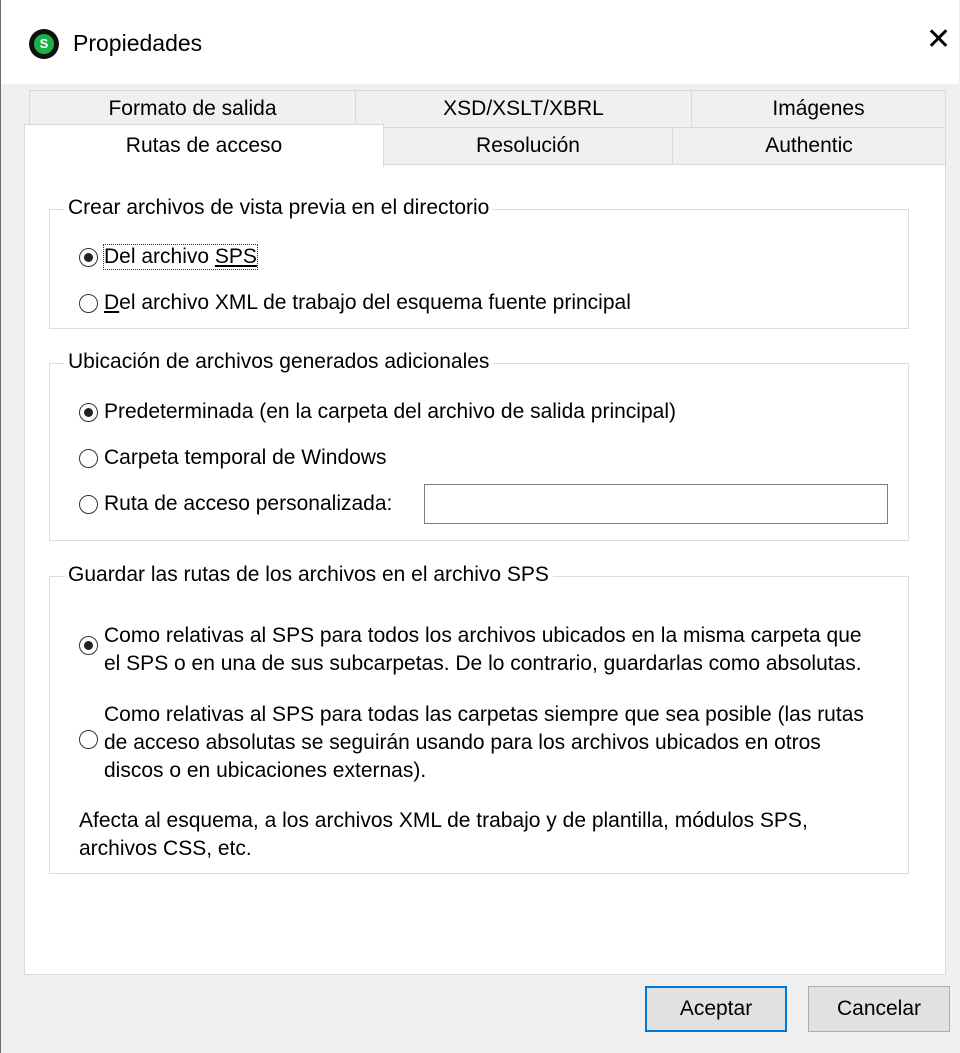 This screenshot has height=1053, width=960. Describe the element at coordinates (248, 503) in the screenshot. I see `radio-label: Ruta de acceso personalizada:` at that location.